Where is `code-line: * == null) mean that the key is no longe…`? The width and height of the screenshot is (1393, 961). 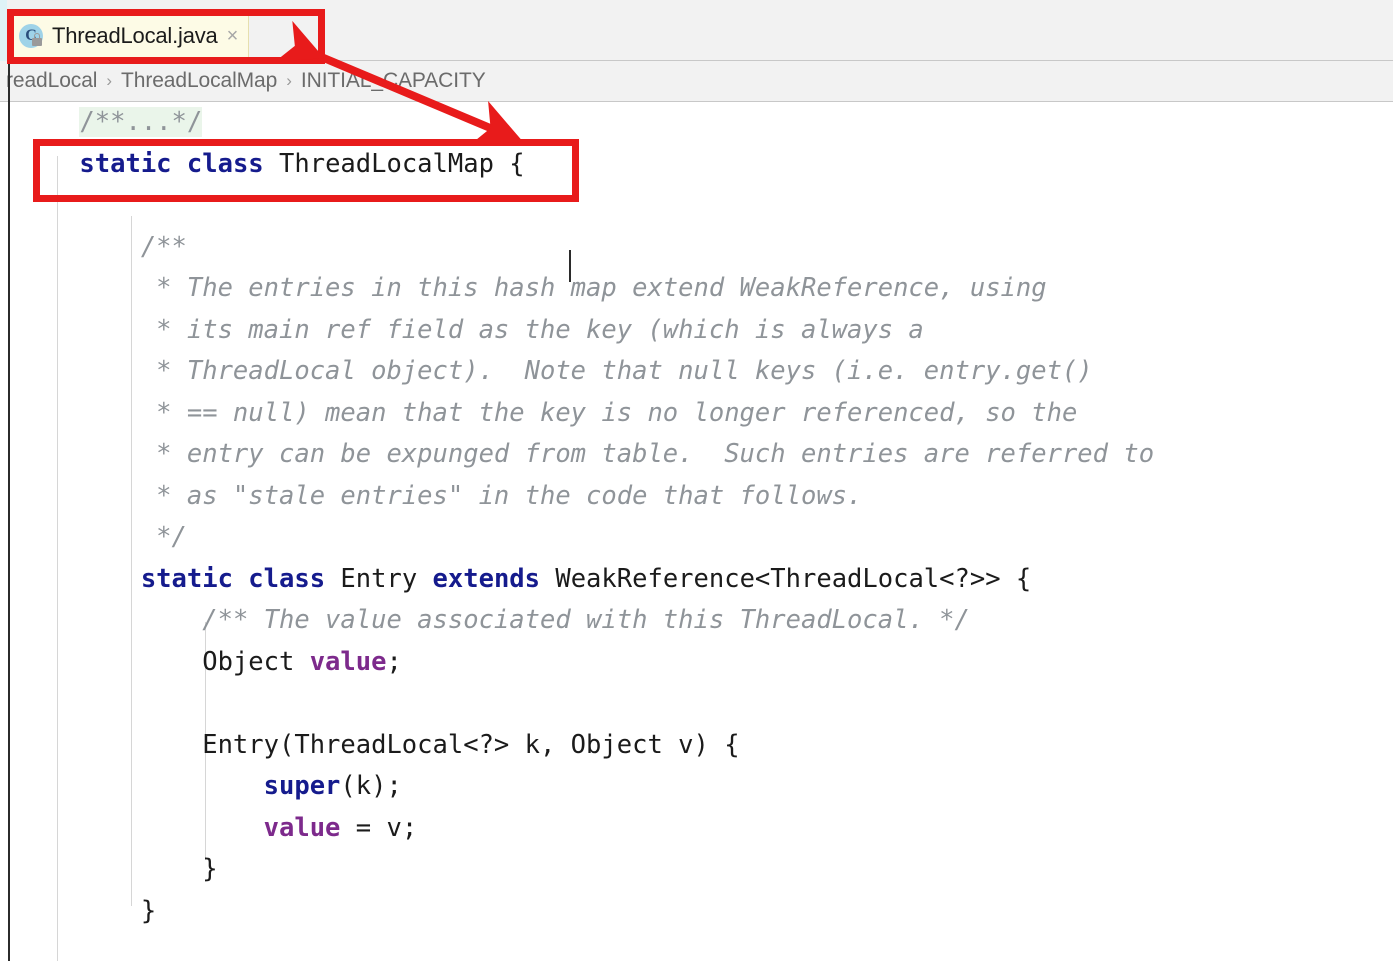 code-line: * == null) mean that the key is no longe… is located at coordinates (696, 414).